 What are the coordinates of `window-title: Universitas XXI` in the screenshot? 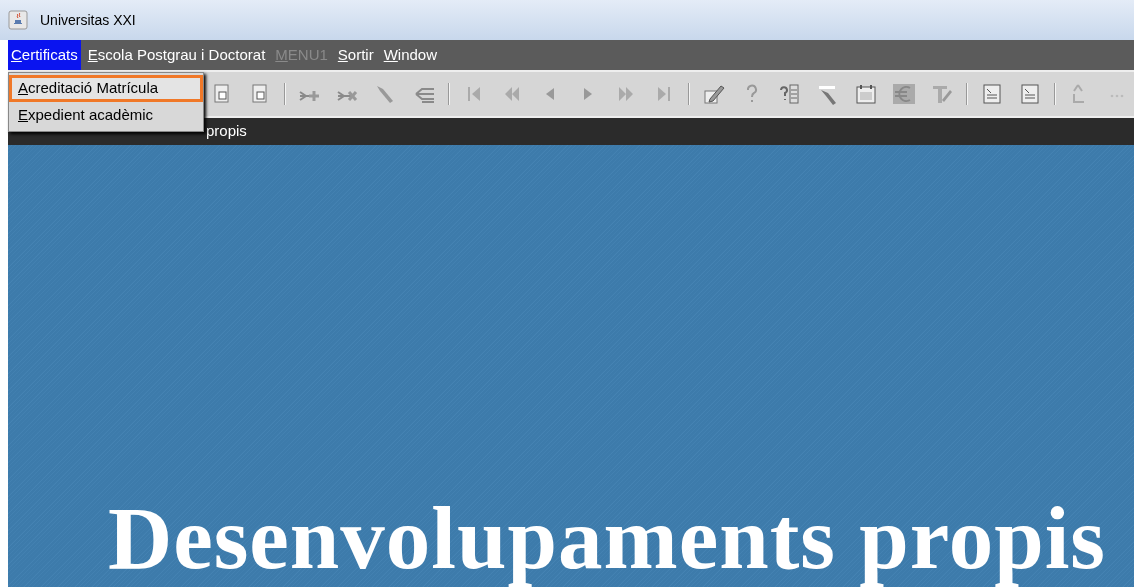 It's located at (88, 20).